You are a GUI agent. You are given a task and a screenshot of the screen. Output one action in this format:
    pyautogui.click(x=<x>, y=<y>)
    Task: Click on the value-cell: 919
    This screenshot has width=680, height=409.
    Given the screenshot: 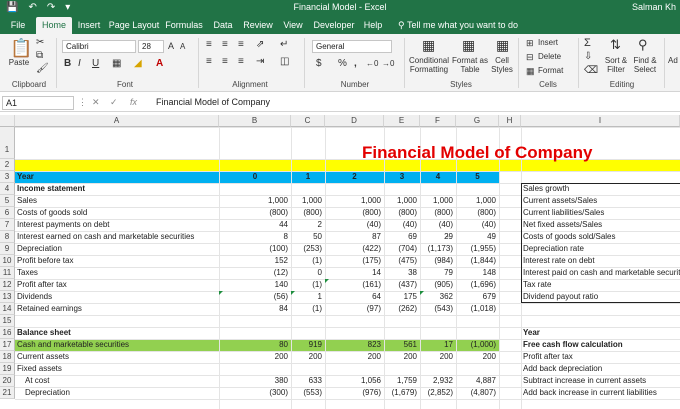 What is the action you would take?
    pyautogui.click(x=308, y=345)
    